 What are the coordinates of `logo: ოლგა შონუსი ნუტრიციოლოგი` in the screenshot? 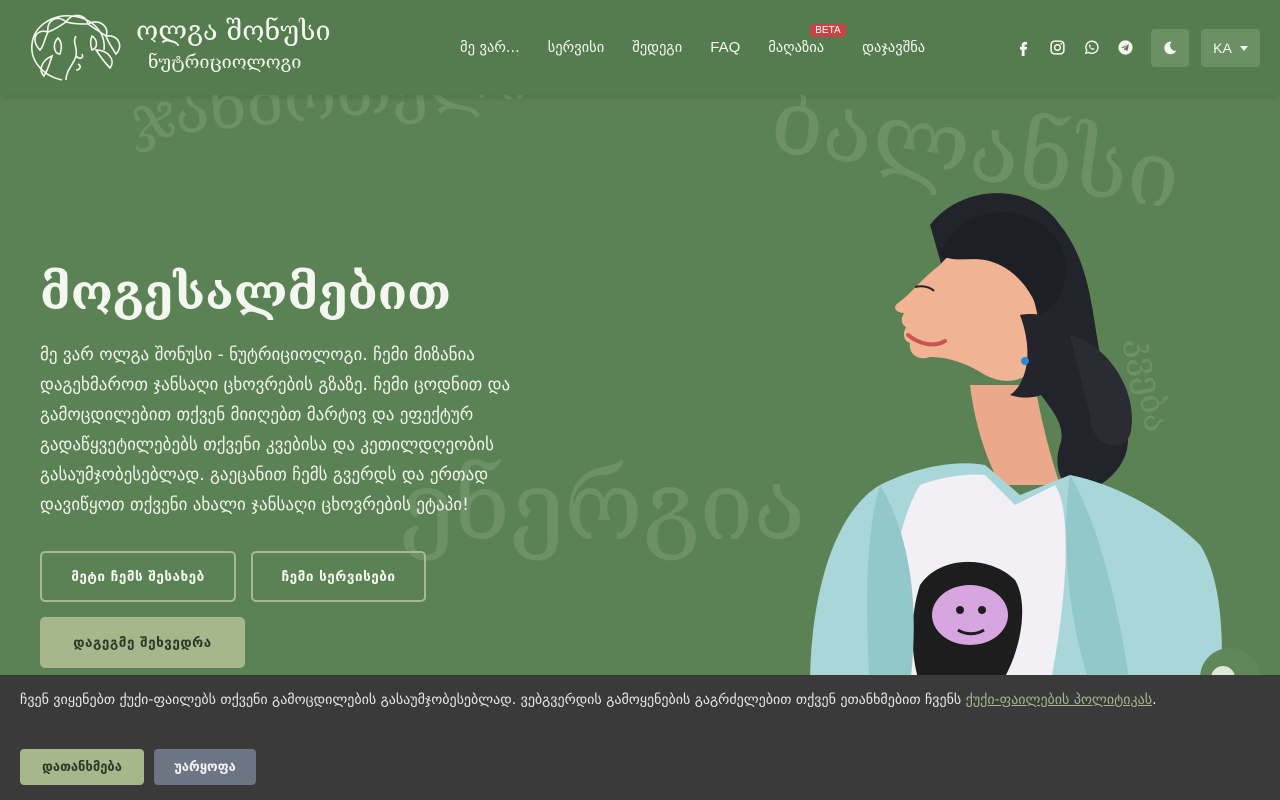 It's located at (176, 47).